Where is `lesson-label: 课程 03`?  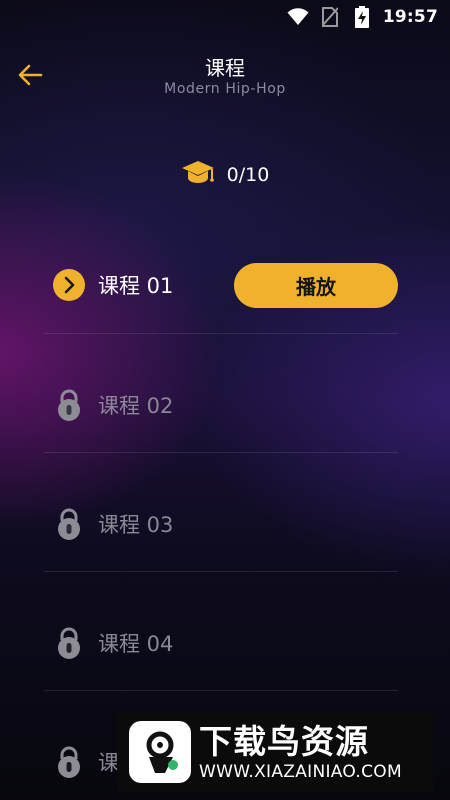
lesson-label: 课程 03 is located at coordinates (136, 525).